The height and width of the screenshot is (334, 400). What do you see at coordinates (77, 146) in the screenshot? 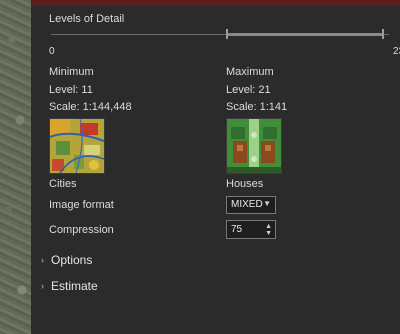
I see `minimum-preview-image` at bounding box center [77, 146].